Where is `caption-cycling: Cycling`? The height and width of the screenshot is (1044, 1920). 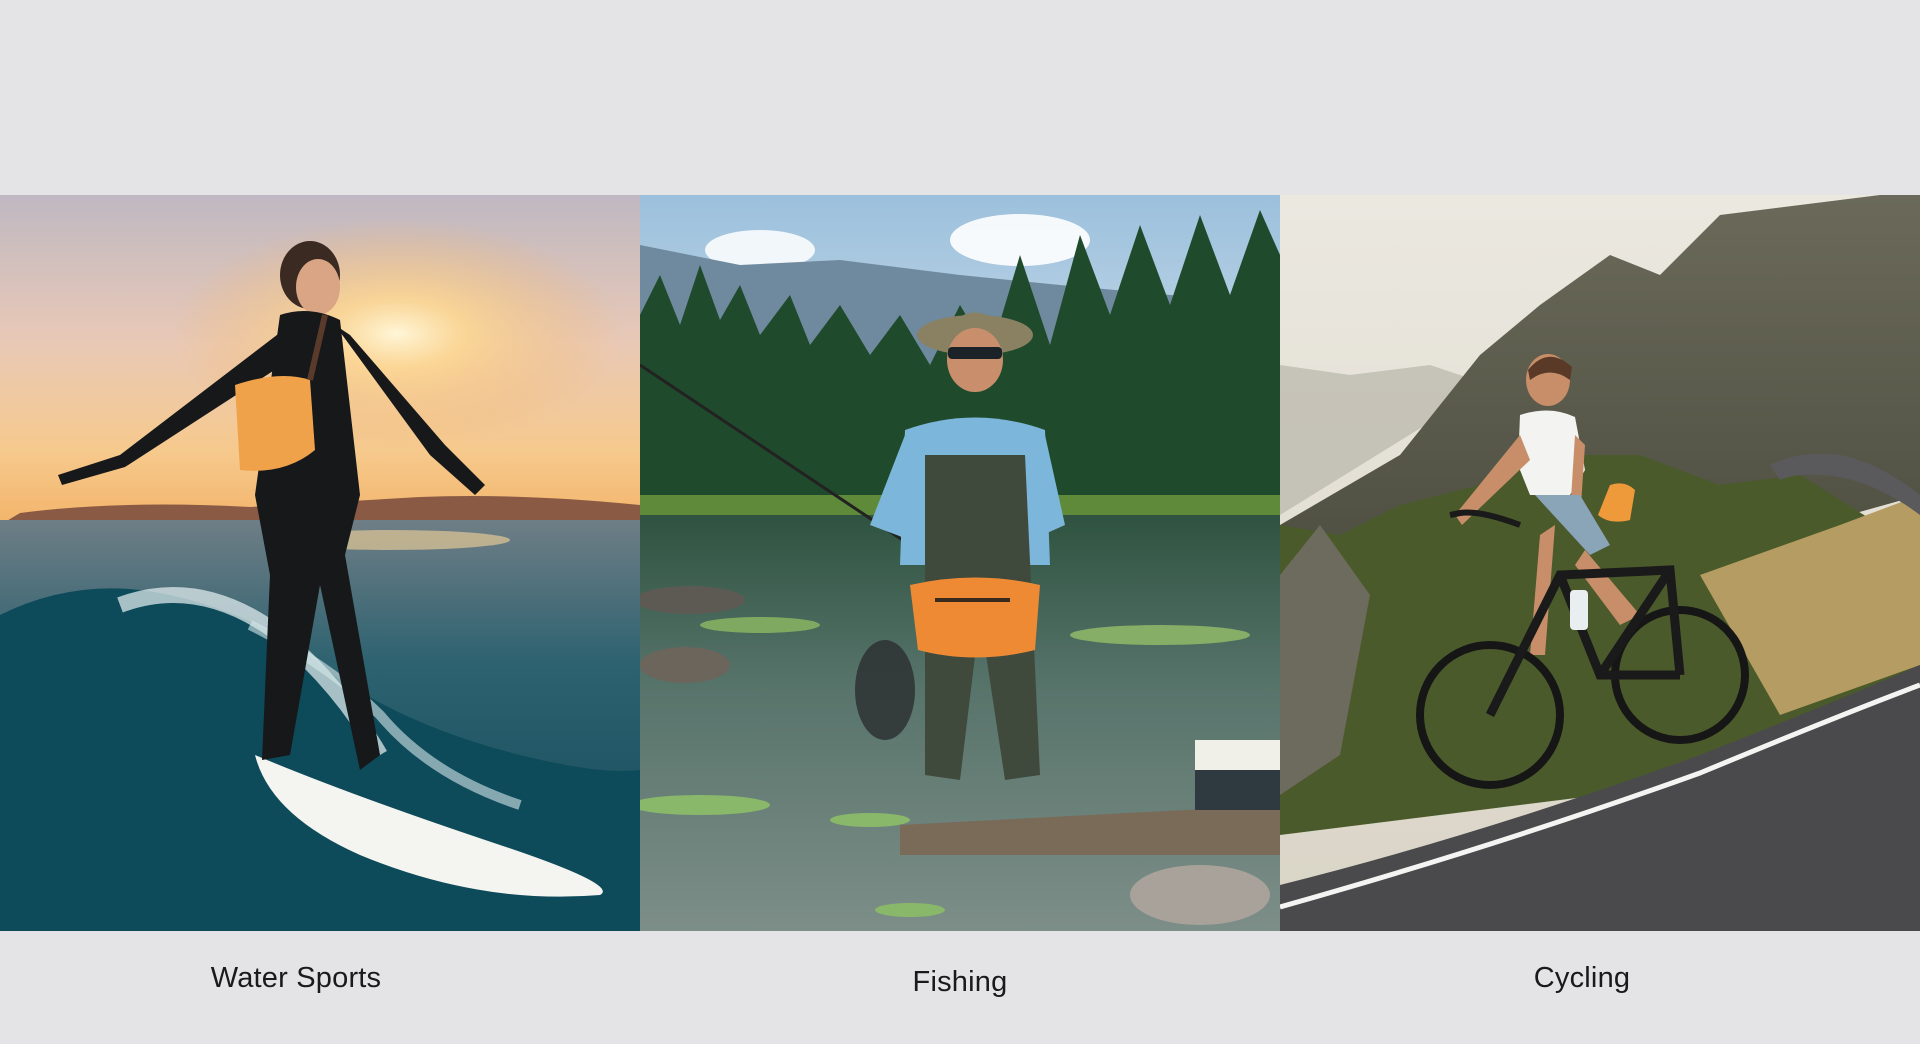
caption-cycling: Cycling is located at coordinates (1582, 978).